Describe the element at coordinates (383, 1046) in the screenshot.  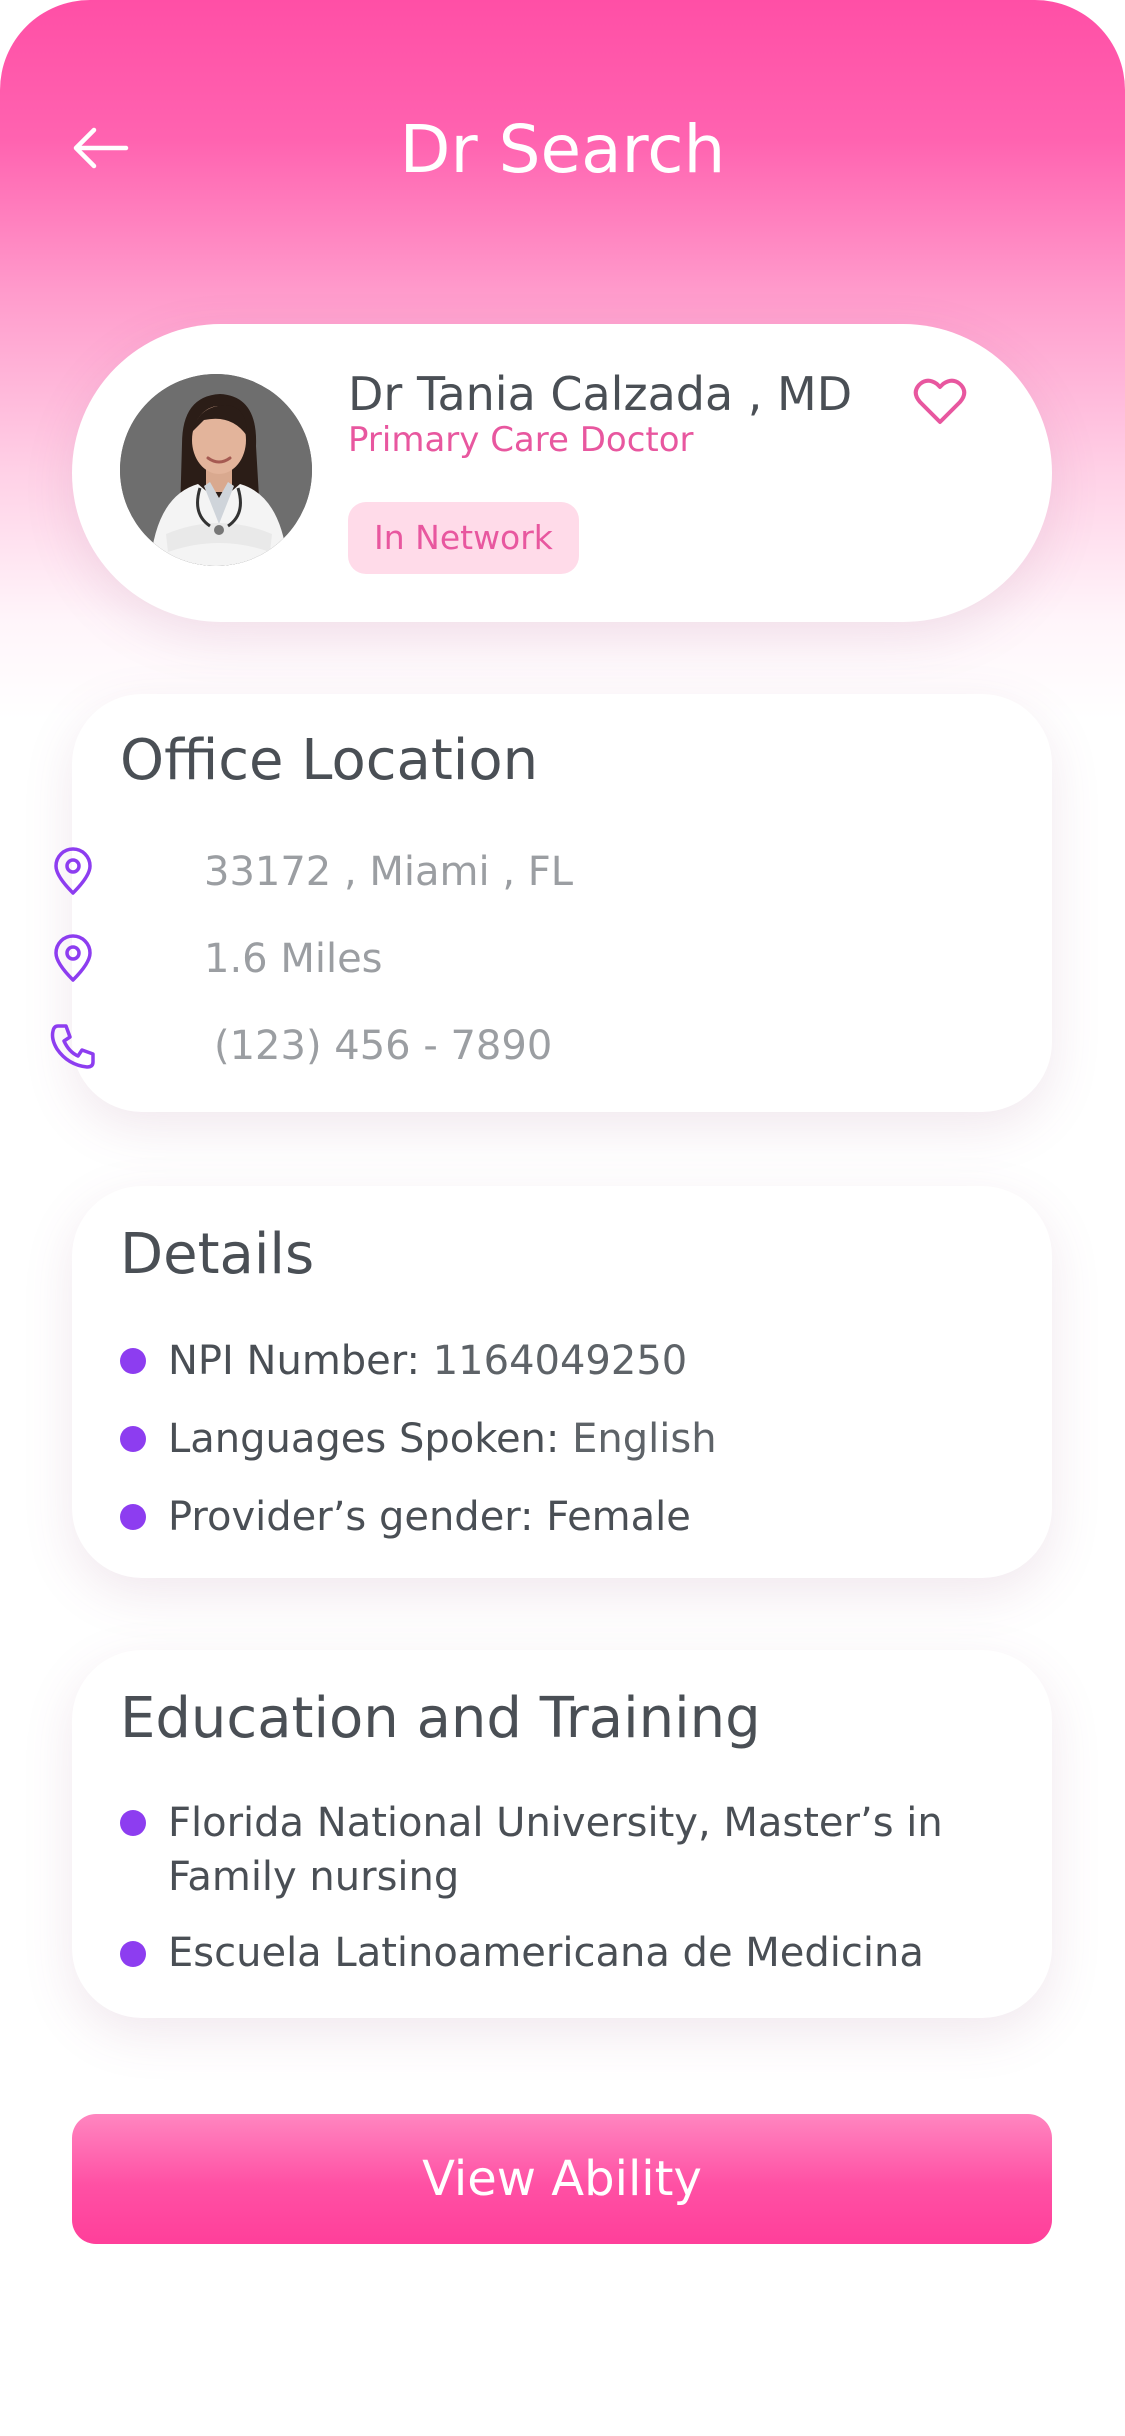
I see `office-phone: (123) 456 - 7890` at that location.